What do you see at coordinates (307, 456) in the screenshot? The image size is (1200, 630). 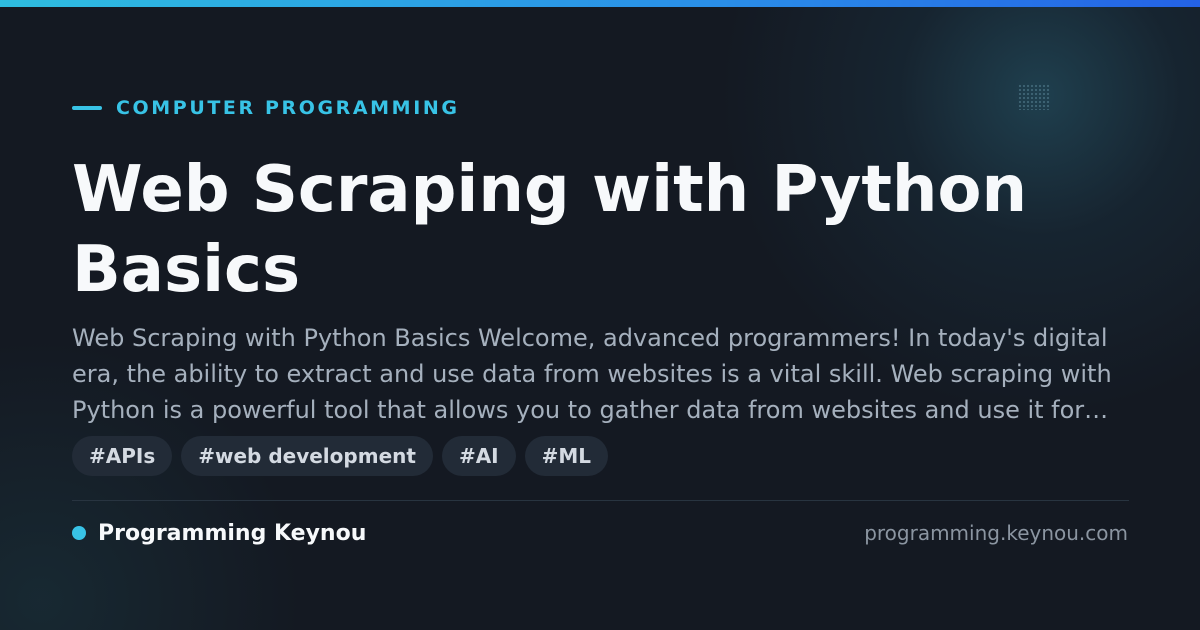 I see `tag-web-development: #web development` at bounding box center [307, 456].